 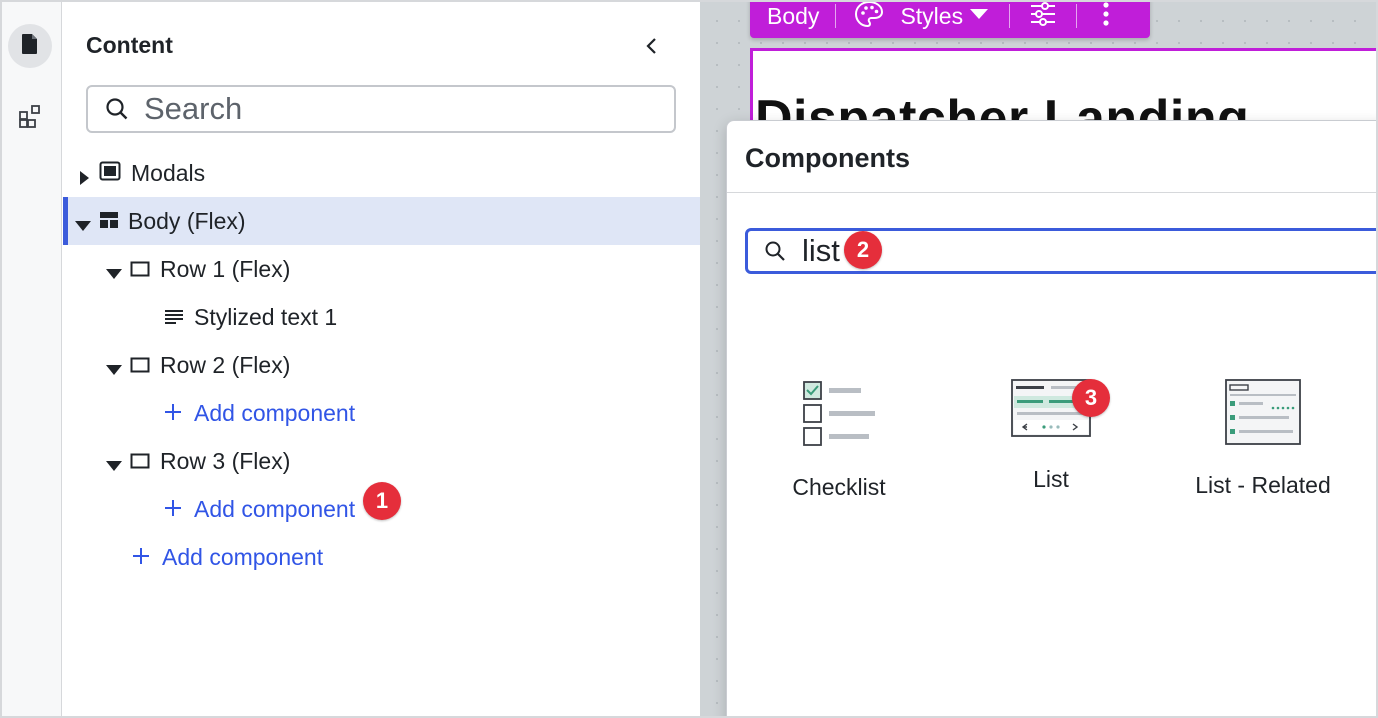 I want to click on component-tile-checklist: Checklist, so click(x=839, y=440).